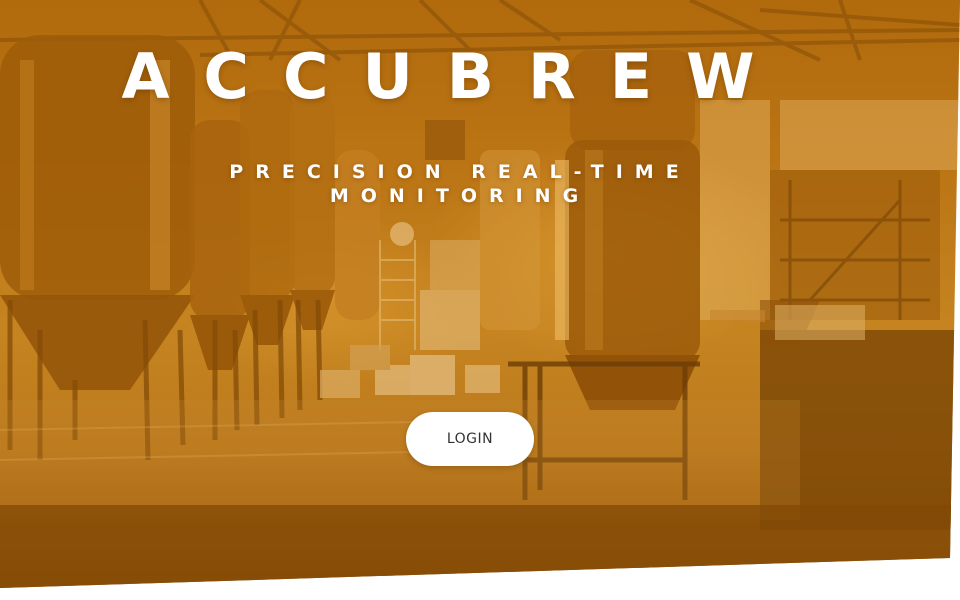 Image resolution: width=960 pixels, height=600 pixels. I want to click on brand-title: ACCUBREW, so click(455, 76).